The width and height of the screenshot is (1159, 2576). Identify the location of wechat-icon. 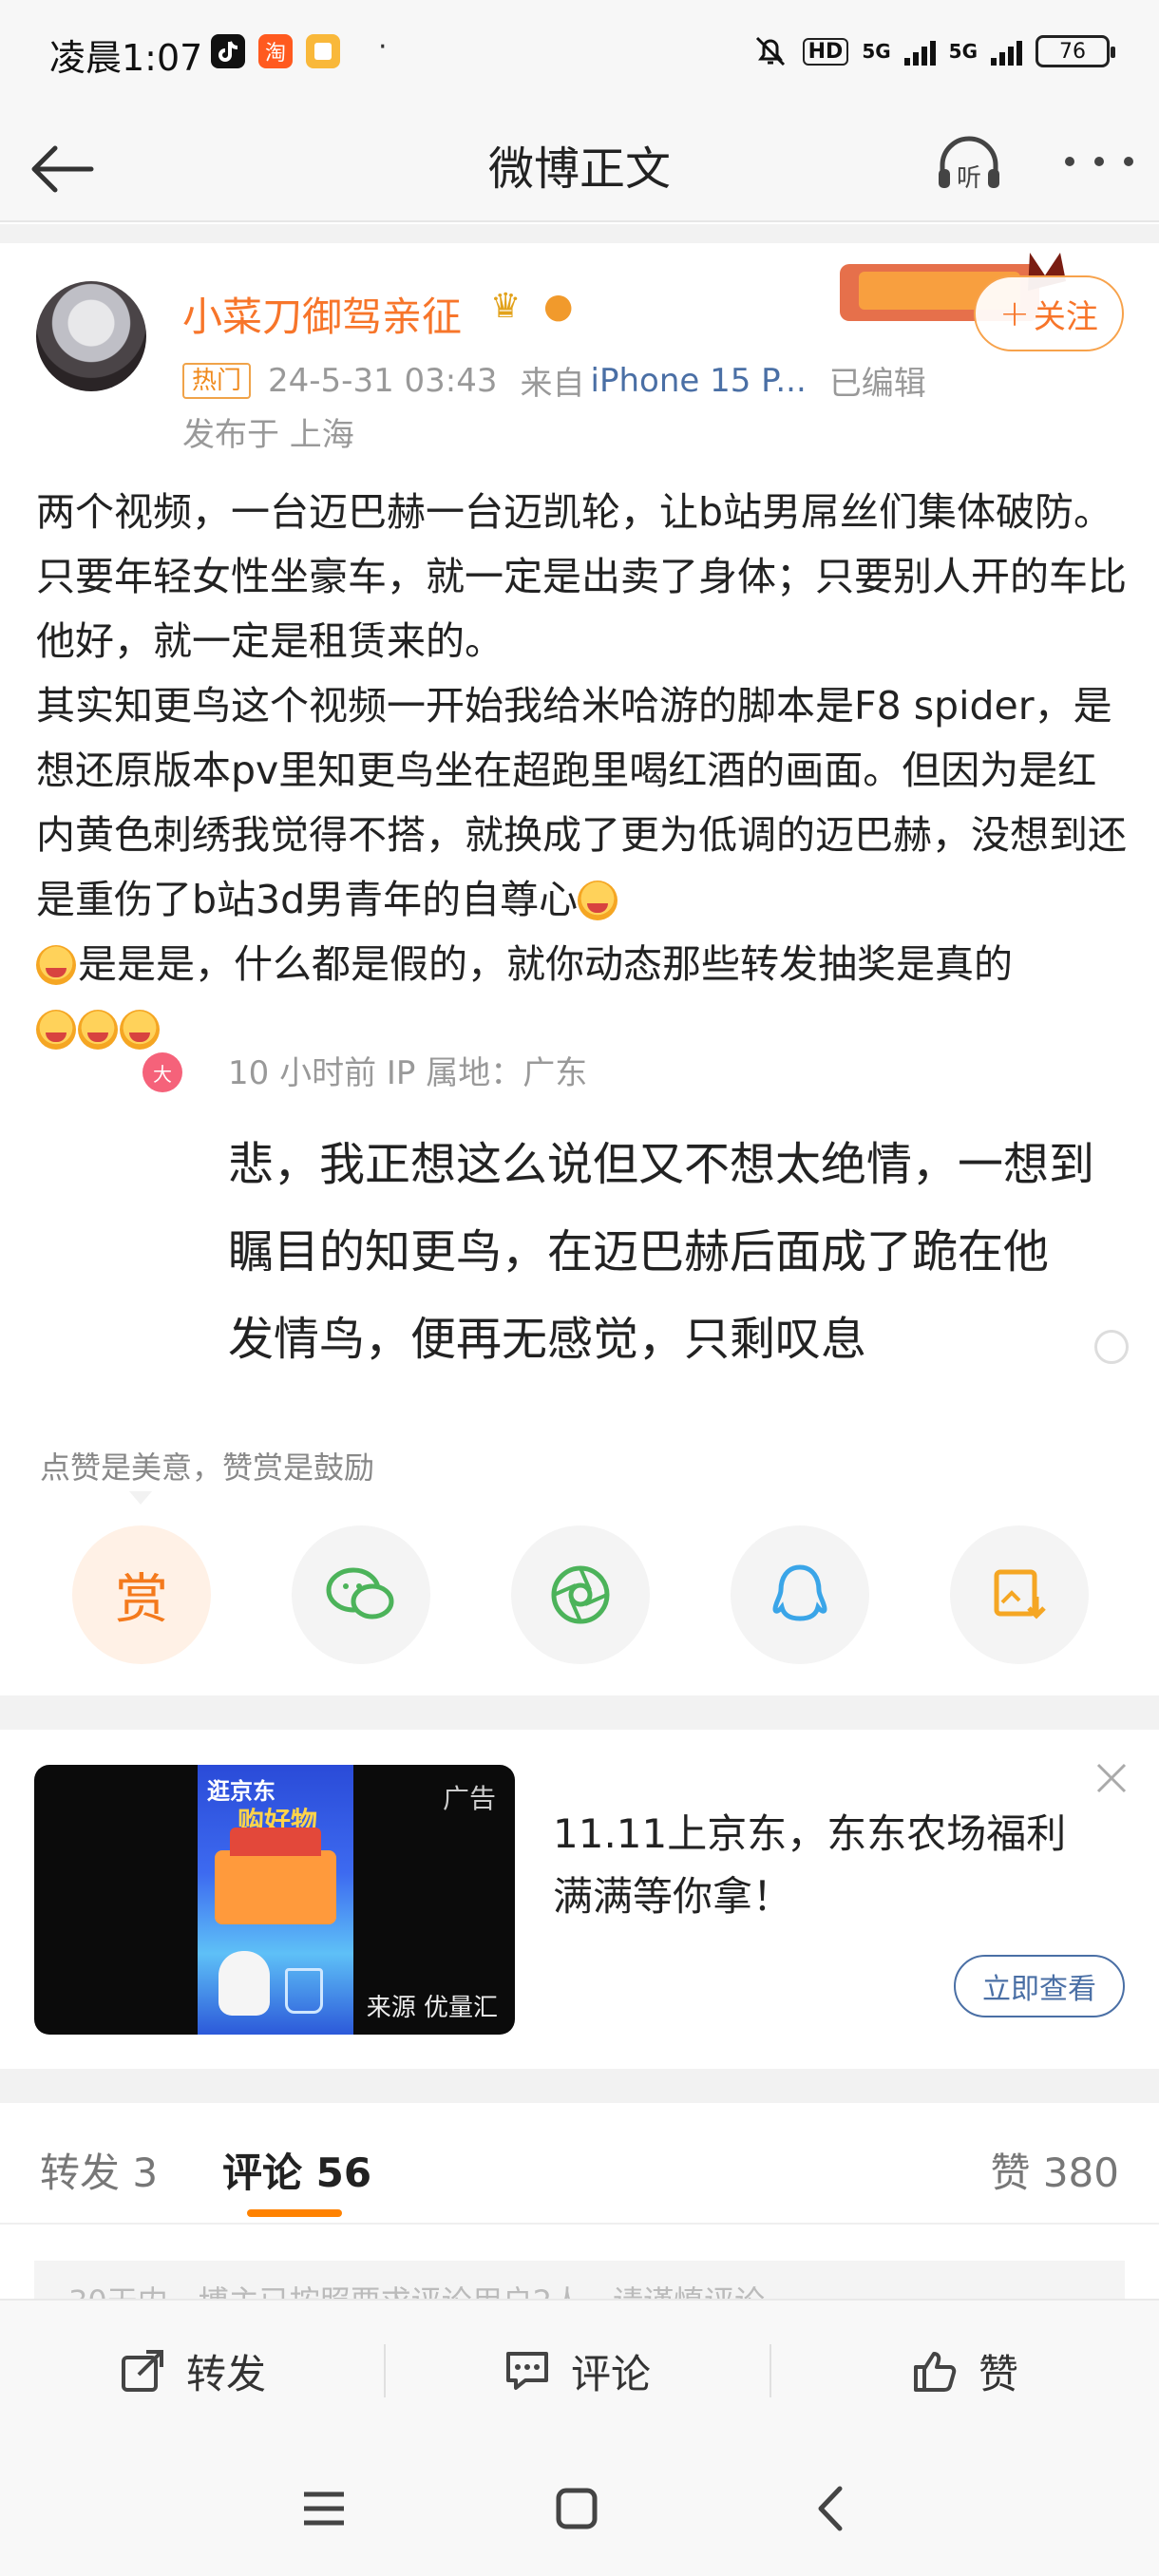
(360, 1593).